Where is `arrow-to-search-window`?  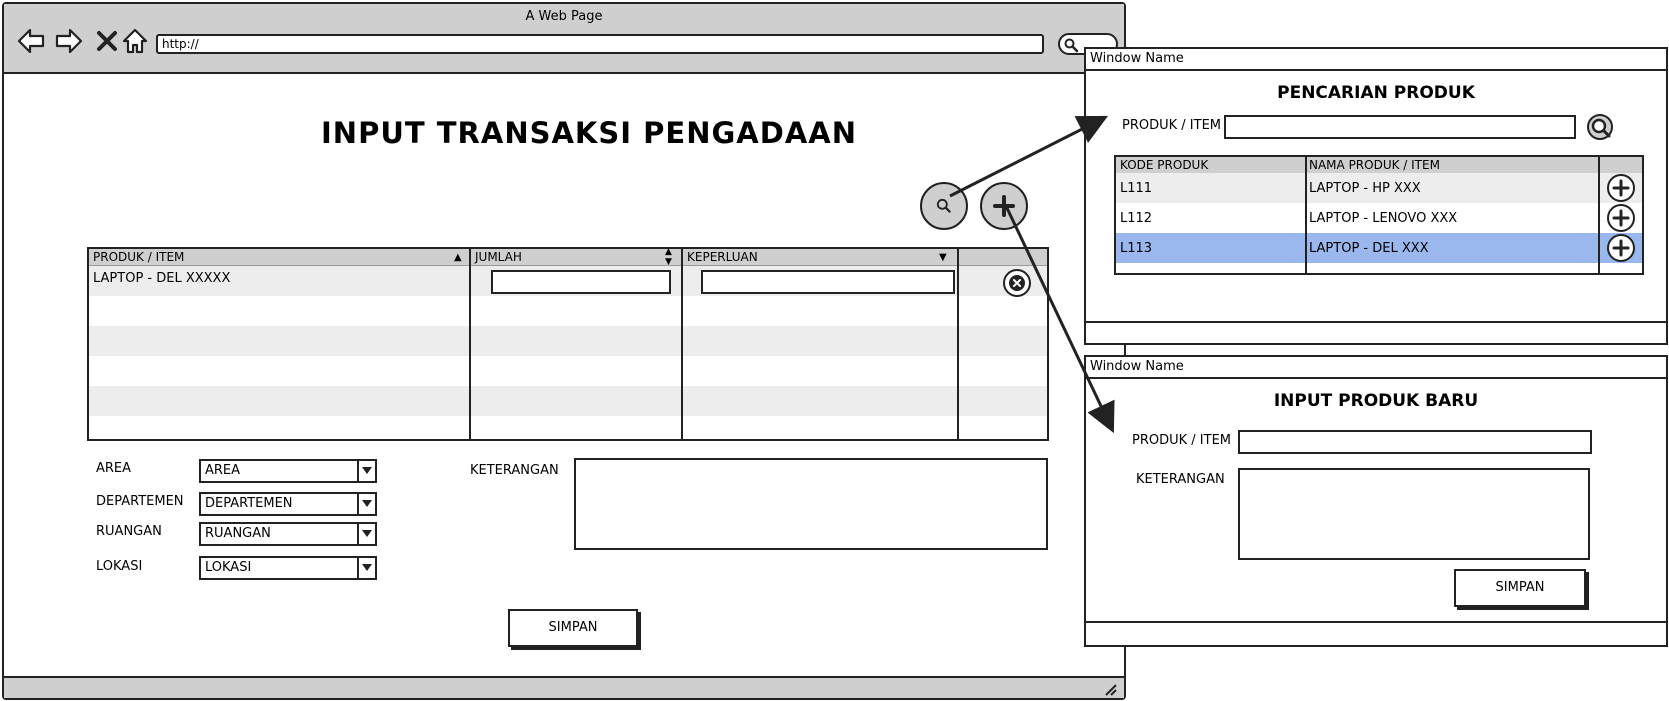 arrow-to-search-window is located at coordinates (1029, 156).